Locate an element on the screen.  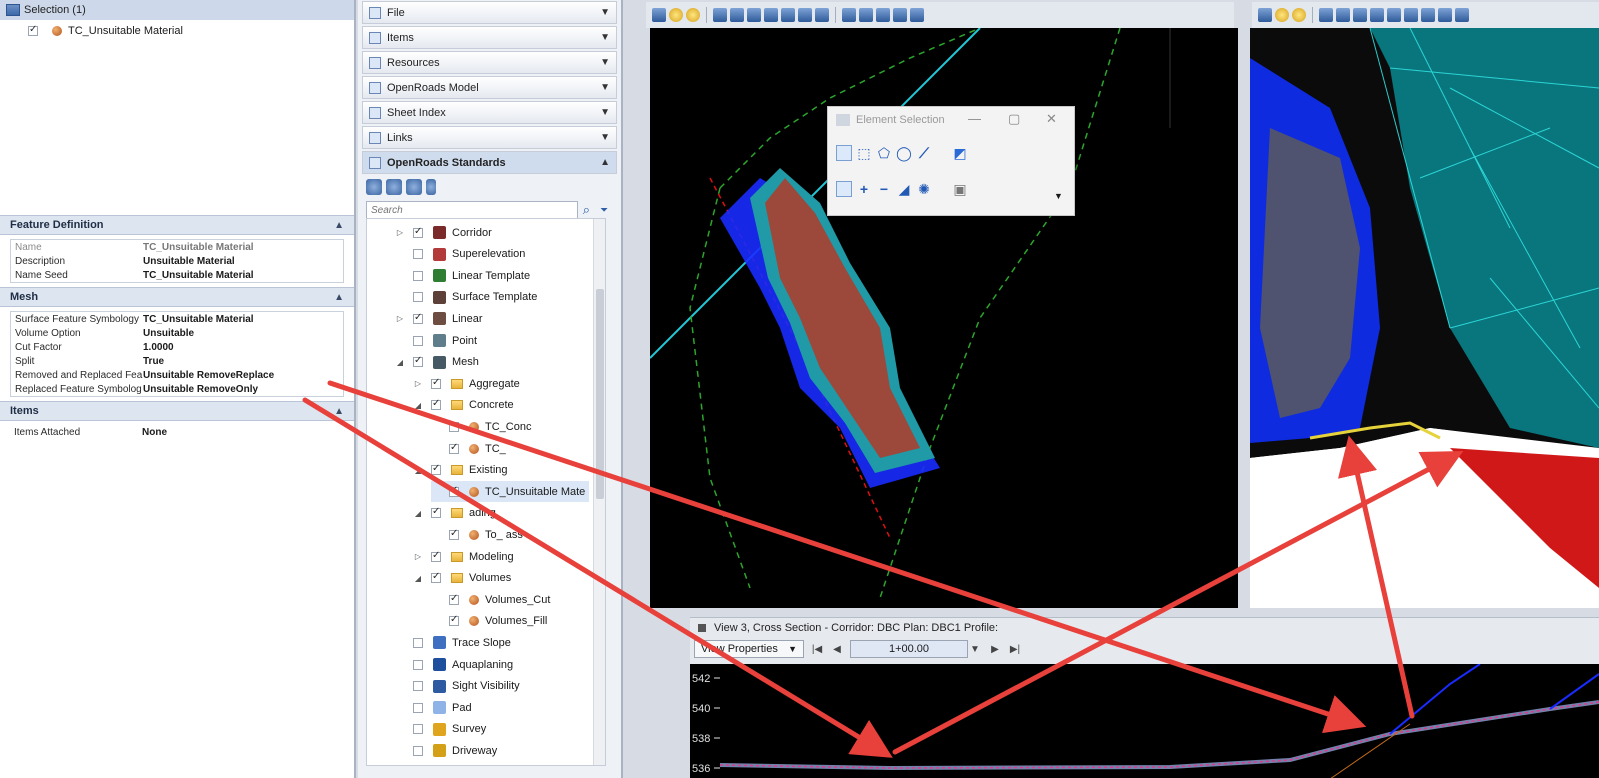
property-row: Cut Factor 1.0000 is located at coordinates (177, 347).